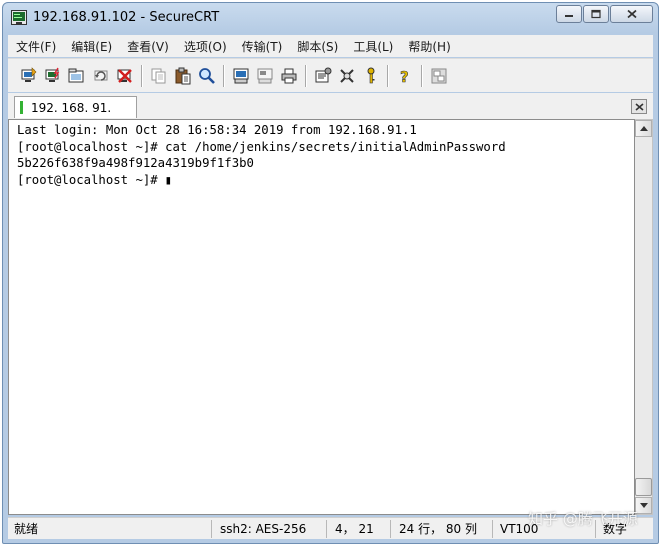 This screenshot has width=661, height=546. I want to click on copy-button, so click(159, 76).